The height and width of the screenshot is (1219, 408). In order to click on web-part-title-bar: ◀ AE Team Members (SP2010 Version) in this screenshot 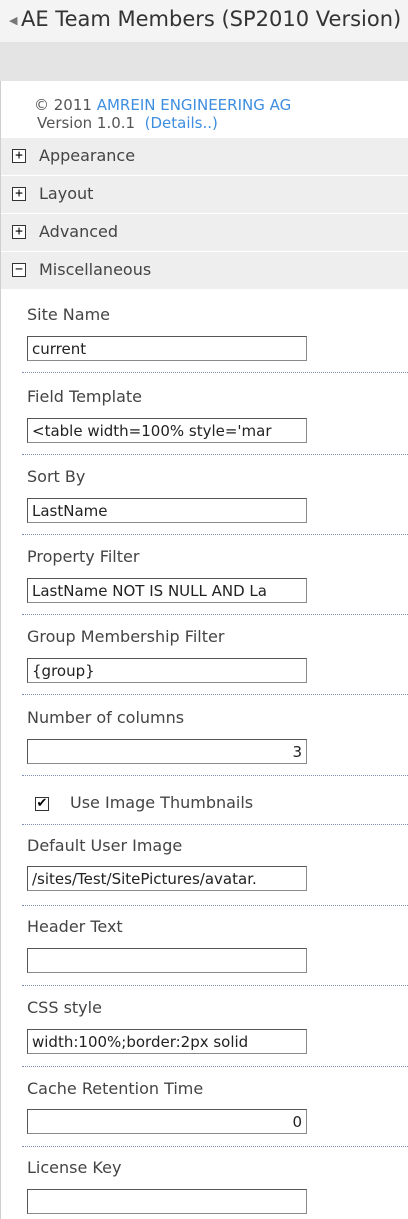, I will do `click(204, 21)`.